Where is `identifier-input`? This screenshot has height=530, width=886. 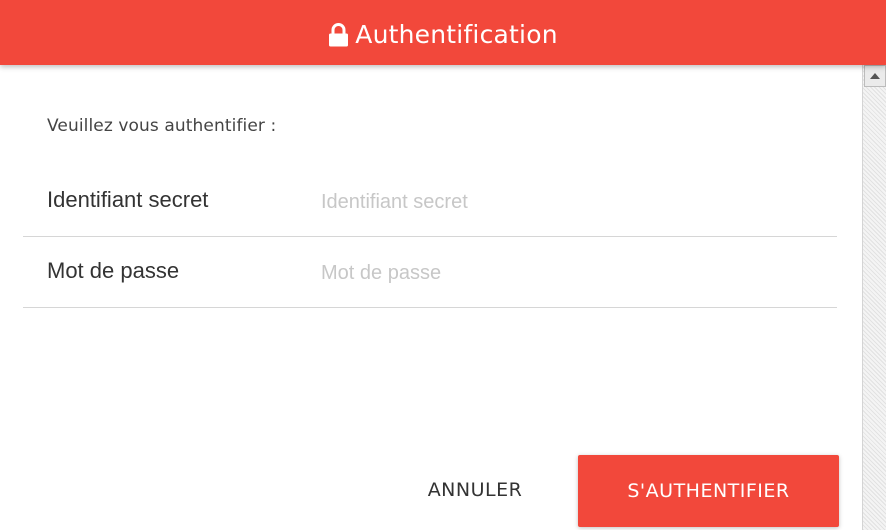 identifier-input is located at coordinates (571, 202).